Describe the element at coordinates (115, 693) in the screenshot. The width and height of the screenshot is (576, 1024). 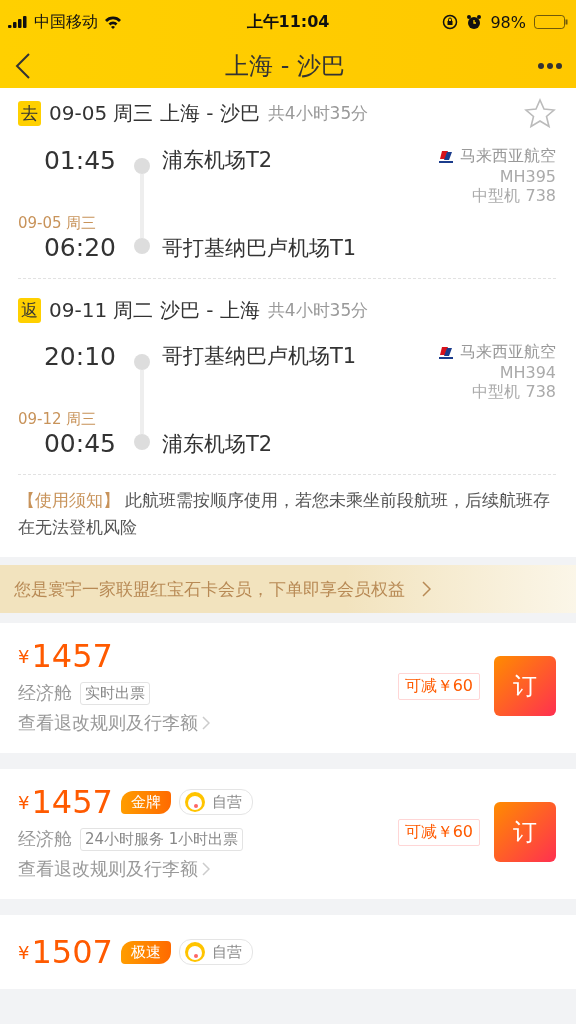
I see `service-tag: 实时出票` at that location.